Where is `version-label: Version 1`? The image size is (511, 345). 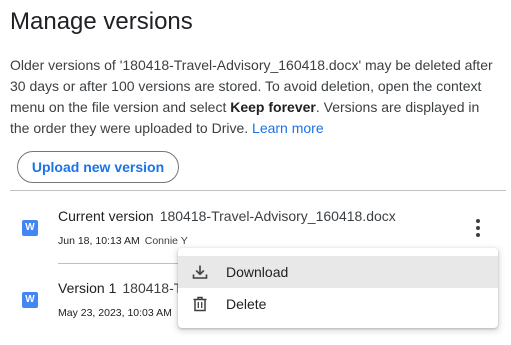
version-label: Version 1 is located at coordinates (87, 288).